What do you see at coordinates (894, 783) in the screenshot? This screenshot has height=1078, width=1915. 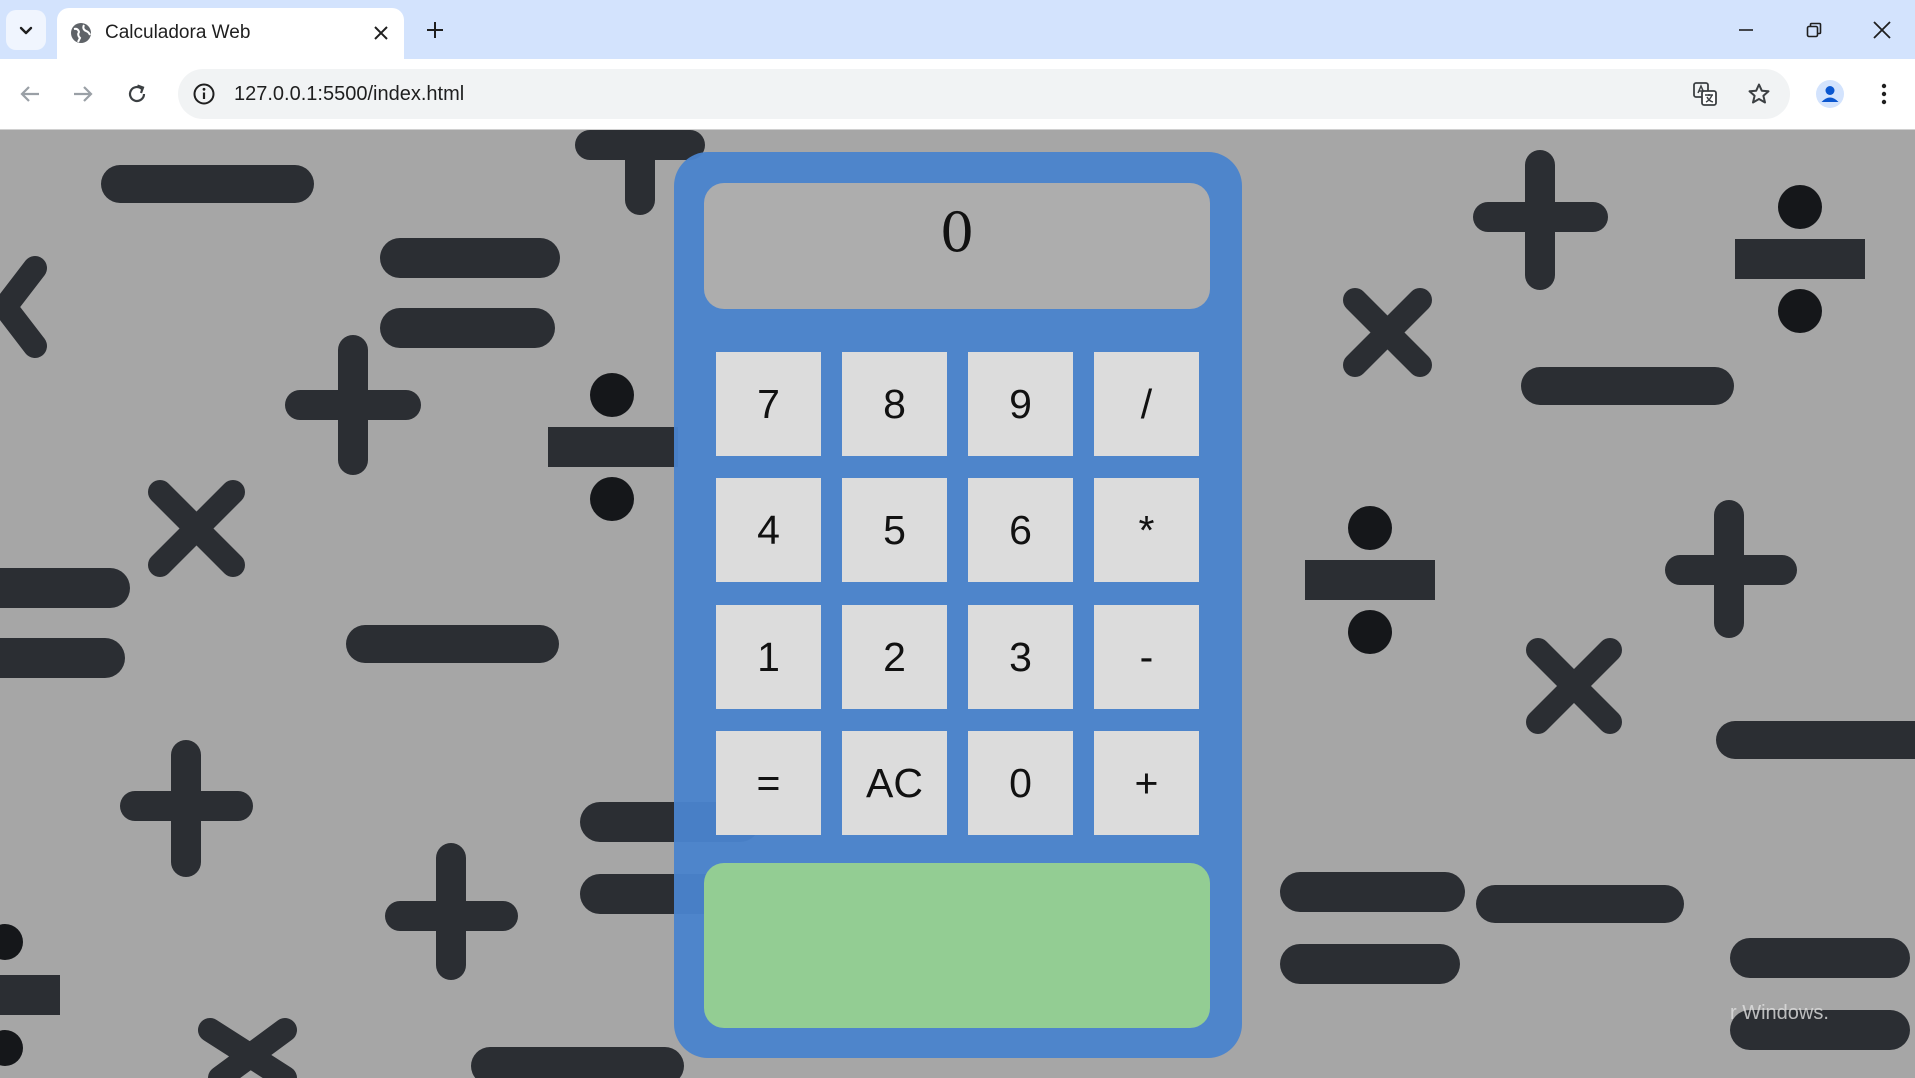 I see `key-clear: AC` at bounding box center [894, 783].